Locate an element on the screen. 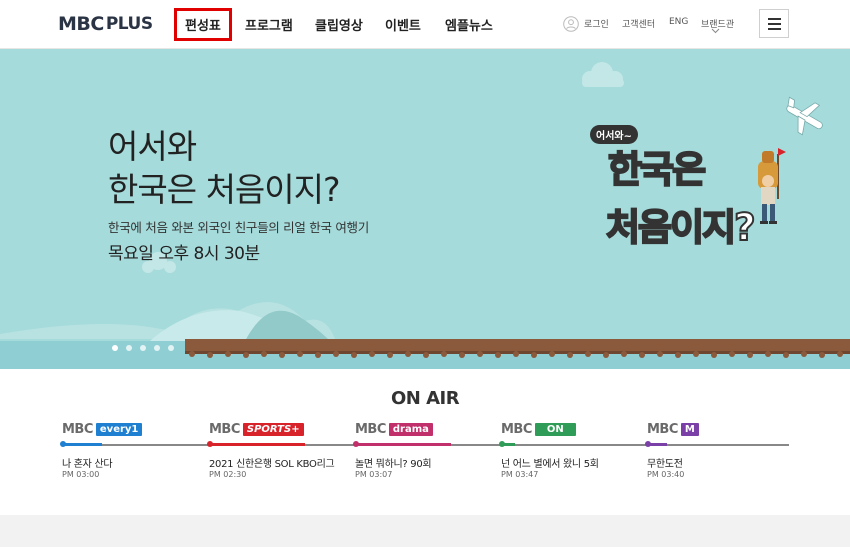 The width and height of the screenshot is (850, 547). hamburger-menu-button is located at coordinates (774, 23).